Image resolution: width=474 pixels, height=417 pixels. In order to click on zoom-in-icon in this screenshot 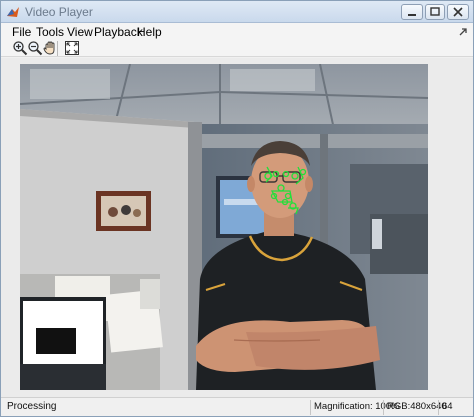, I will do `click(20, 48)`.